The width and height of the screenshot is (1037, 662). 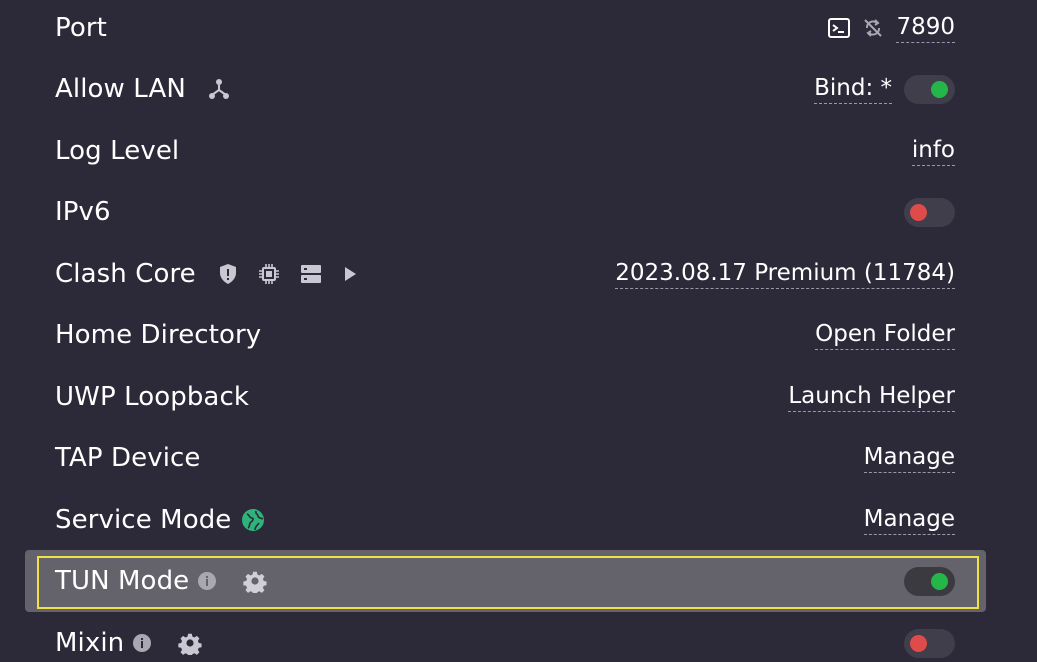 What do you see at coordinates (90, 643) in the screenshot?
I see `mixin-label: Mixin` at bounding box center [90, 643].